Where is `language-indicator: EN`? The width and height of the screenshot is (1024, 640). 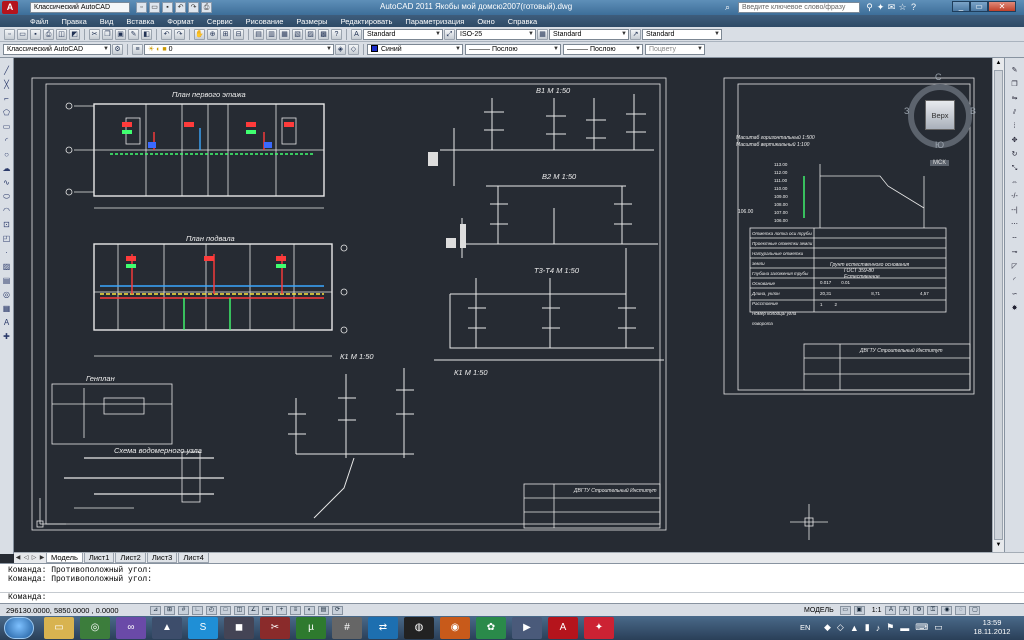 language-indicator: EN is located at coordinates (805, 627).